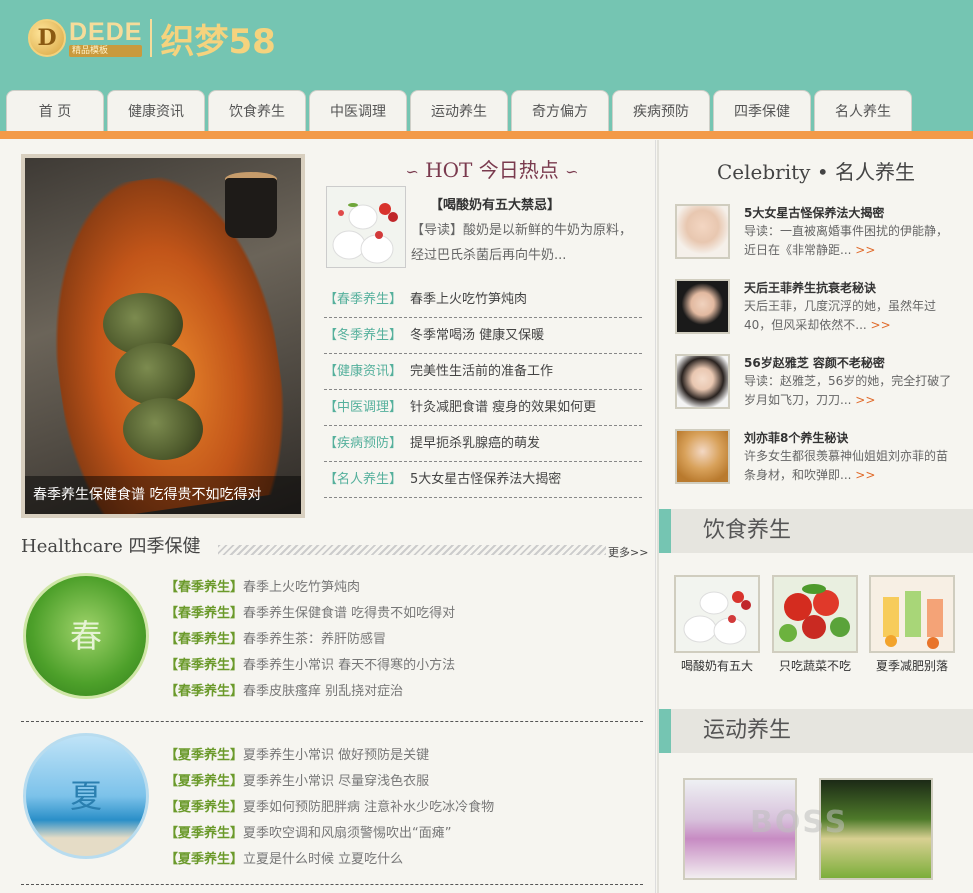 This screenshot has height=893, width=973. Describe the element at coordinates (358, 111) in the screenshot. I see `nav-tab-tcm: 中医调理` at that location.